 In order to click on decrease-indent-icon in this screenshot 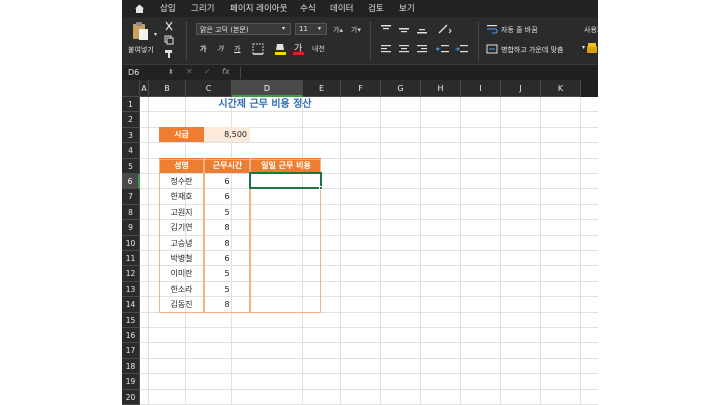, I will do `click(443, 49)`.